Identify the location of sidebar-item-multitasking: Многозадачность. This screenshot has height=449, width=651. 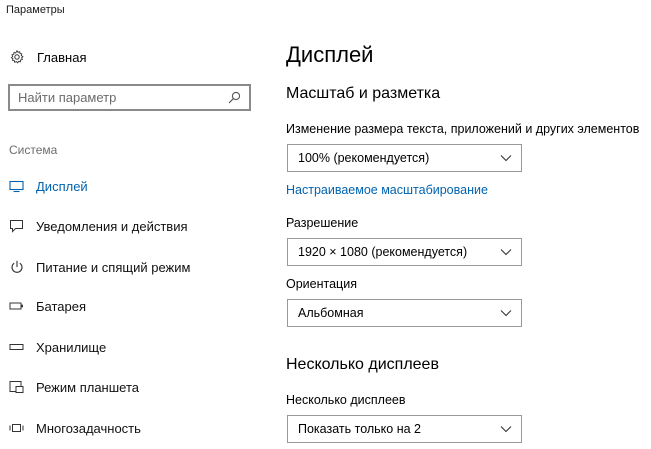
(75, 428).